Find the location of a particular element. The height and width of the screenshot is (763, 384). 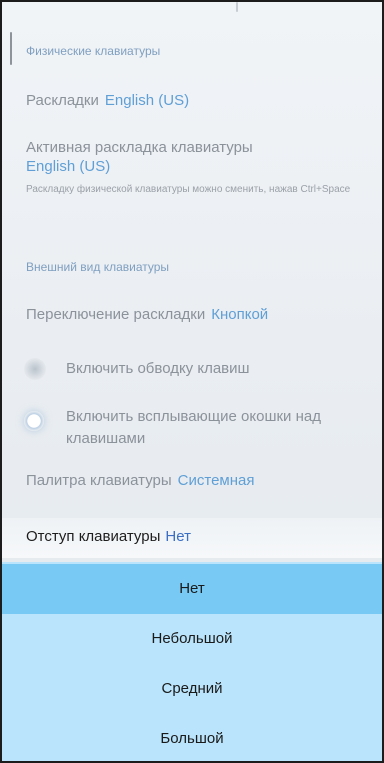

dropdown-option-small: Небольшой is located at coordinates (192, 639).